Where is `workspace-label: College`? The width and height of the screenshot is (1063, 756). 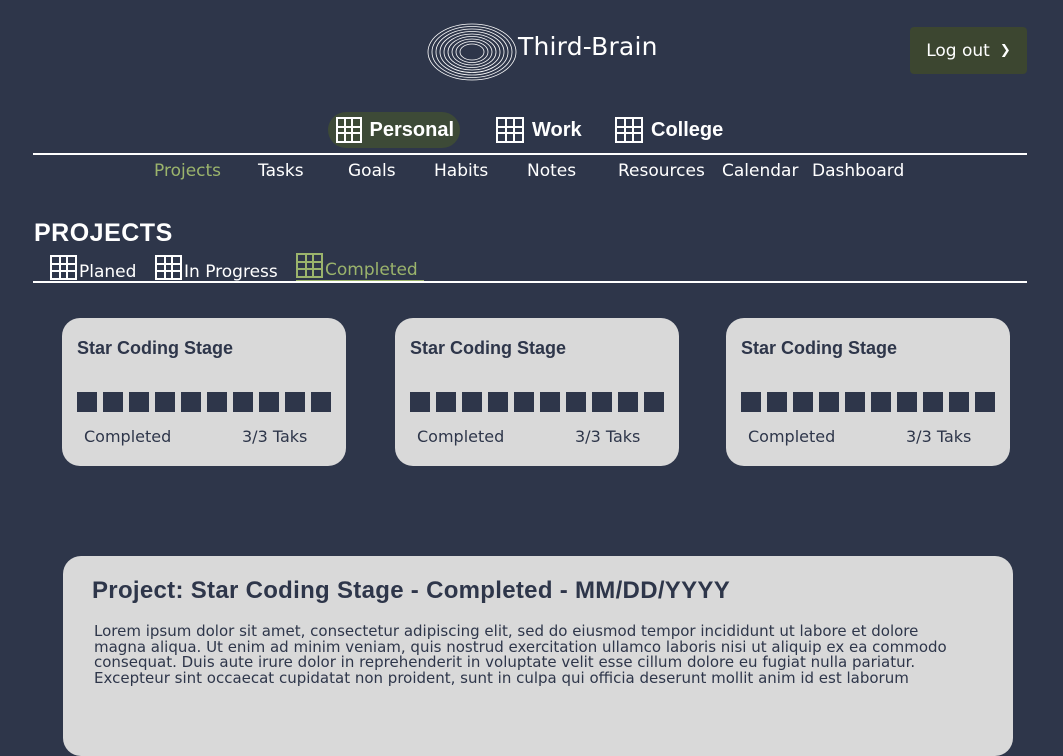 workspace-label: College is located at coordinates (687, 129).